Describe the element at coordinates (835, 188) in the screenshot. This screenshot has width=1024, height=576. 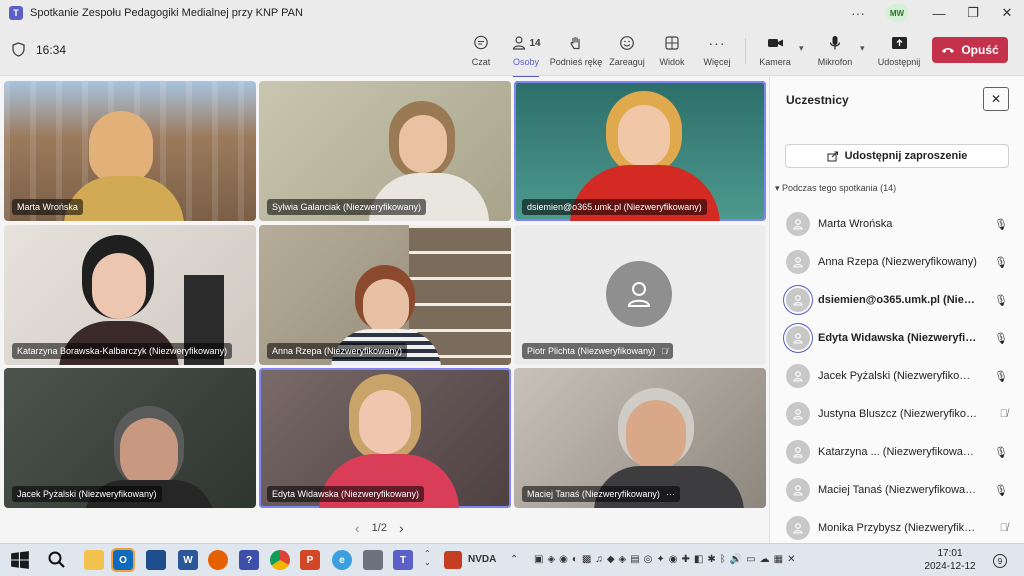
I see `participants-section-header: ▾ Podczas tego spotkania (14)` at that location.